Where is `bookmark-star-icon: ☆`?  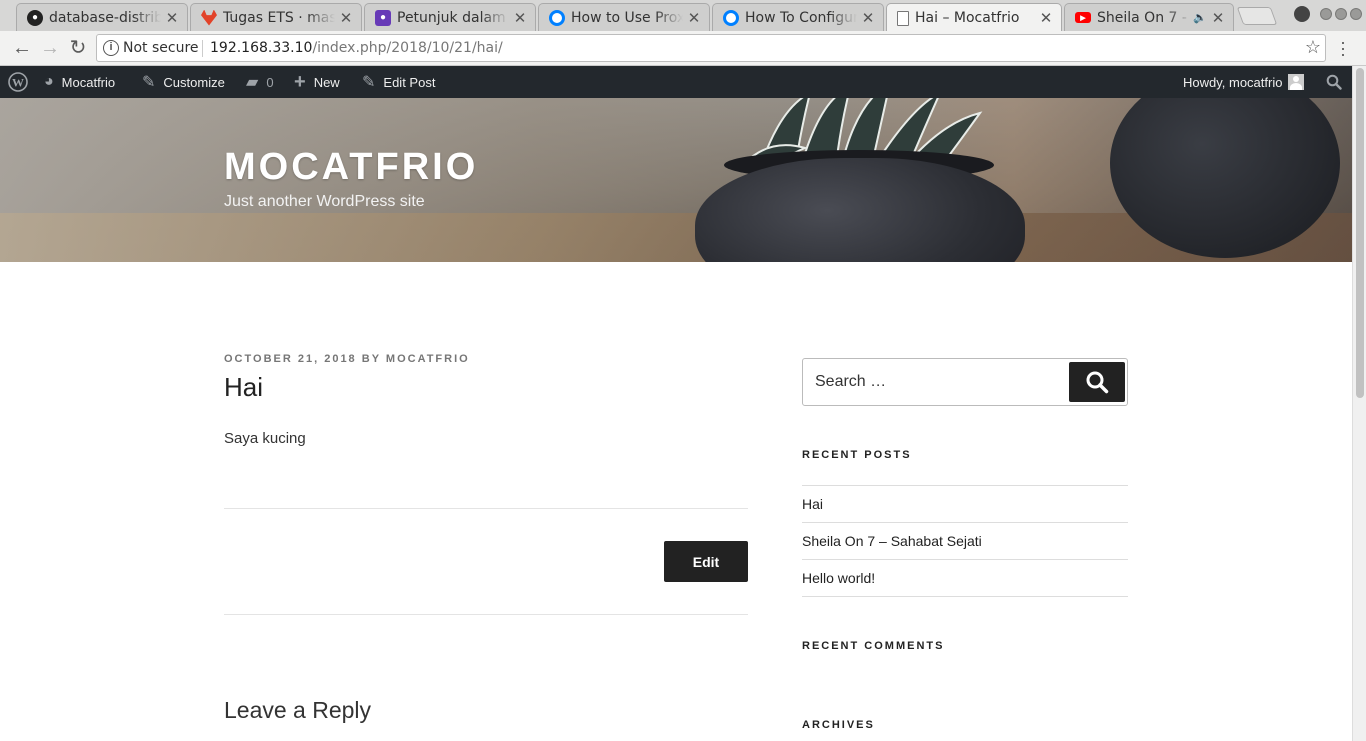 bookmark-star-icon: ☆ is located at coordinates (1313, 47).